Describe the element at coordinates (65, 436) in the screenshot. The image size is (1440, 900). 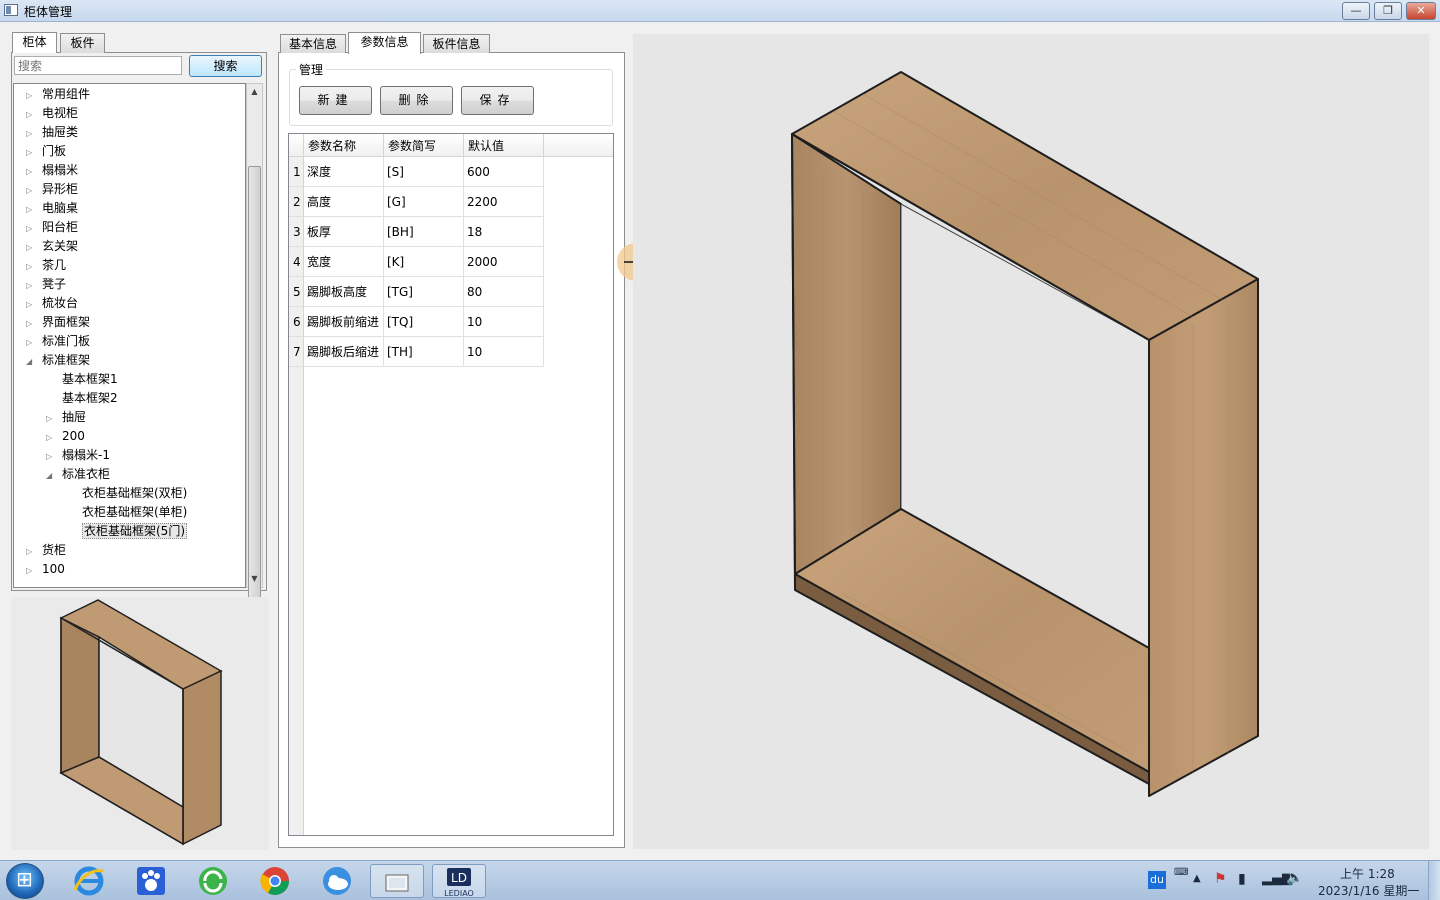
I see `tree-item: ▷ 200` at that location.